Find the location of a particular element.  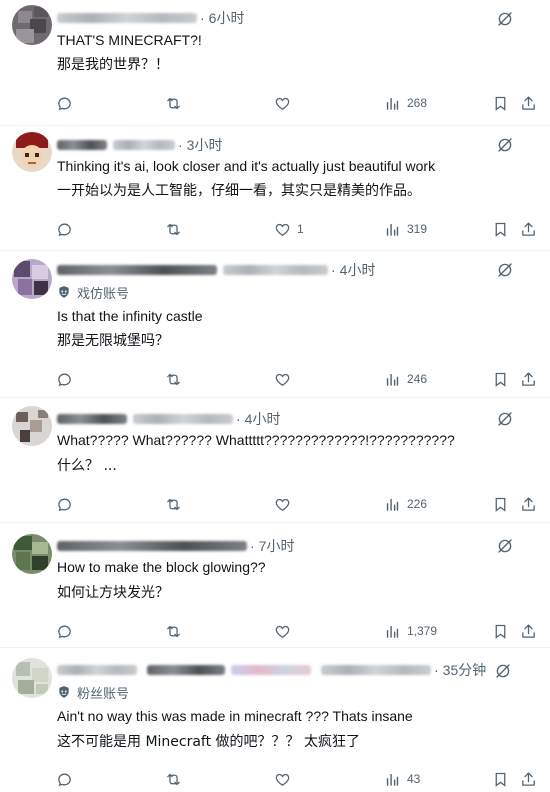

views-button: 1,379 is located at coordinates (410, 631).